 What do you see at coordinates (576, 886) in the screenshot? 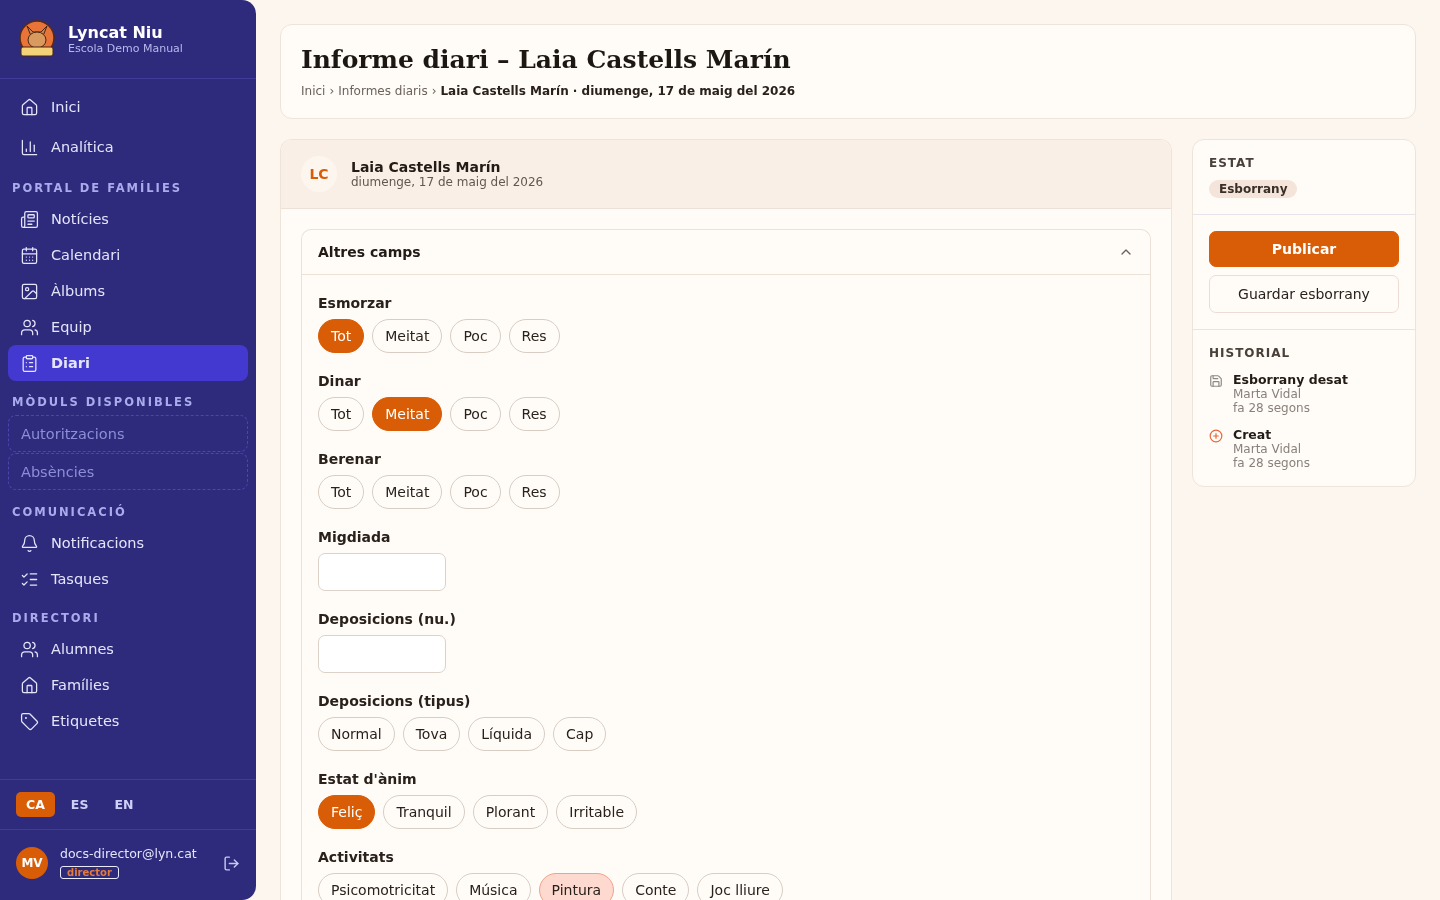
I see `option-chip: Pintura` at bounding box center [576, 886].